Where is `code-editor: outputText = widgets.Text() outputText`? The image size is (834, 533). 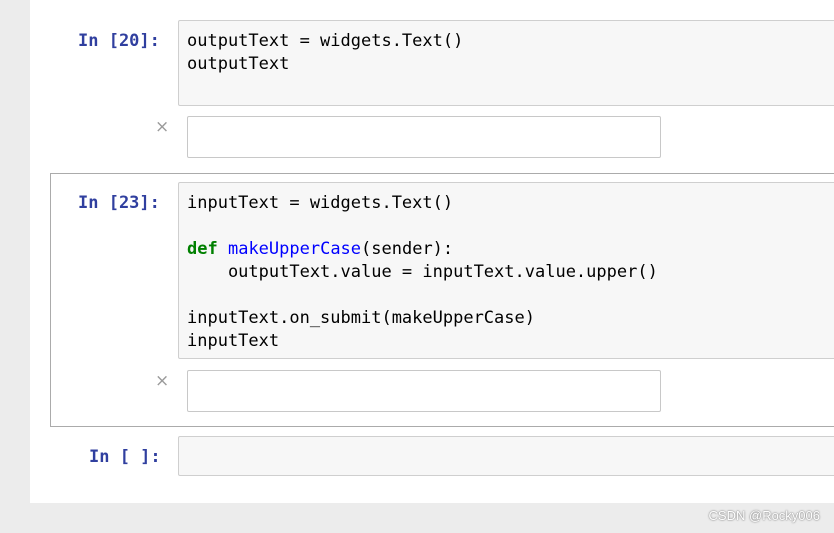 code-editor: outputText = widgets.Text() outputText is located at coordinates (325, 53).